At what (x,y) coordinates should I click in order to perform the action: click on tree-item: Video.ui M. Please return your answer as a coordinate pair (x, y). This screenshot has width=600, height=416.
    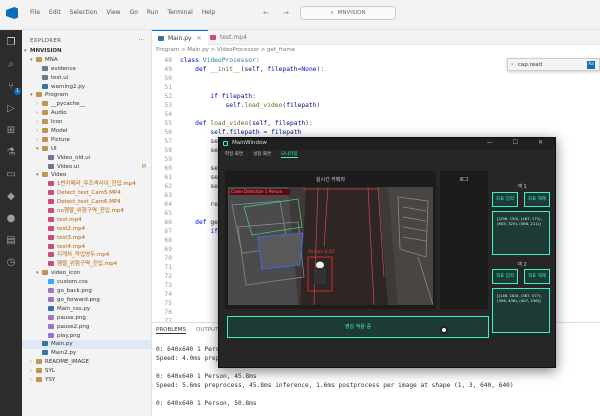
    Looking at the image, I should click on (86, 167).